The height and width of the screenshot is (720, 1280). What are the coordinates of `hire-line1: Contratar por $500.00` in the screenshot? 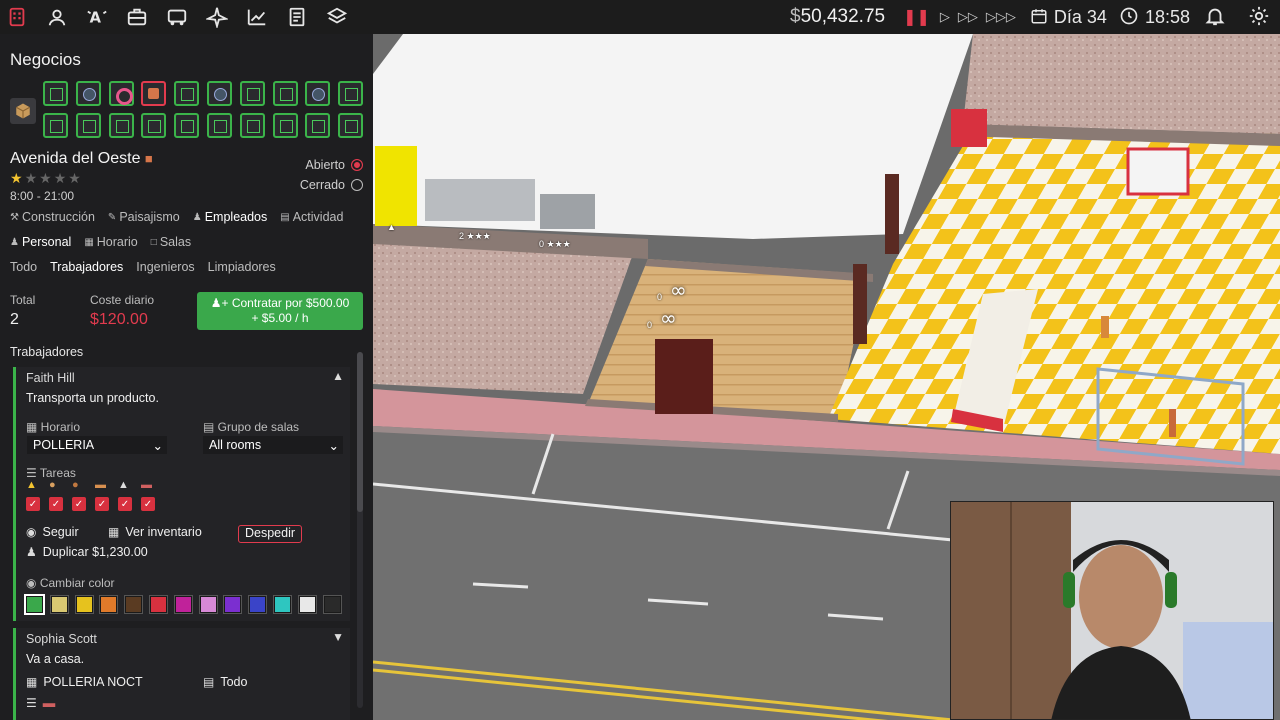 It's located at (290, 303).